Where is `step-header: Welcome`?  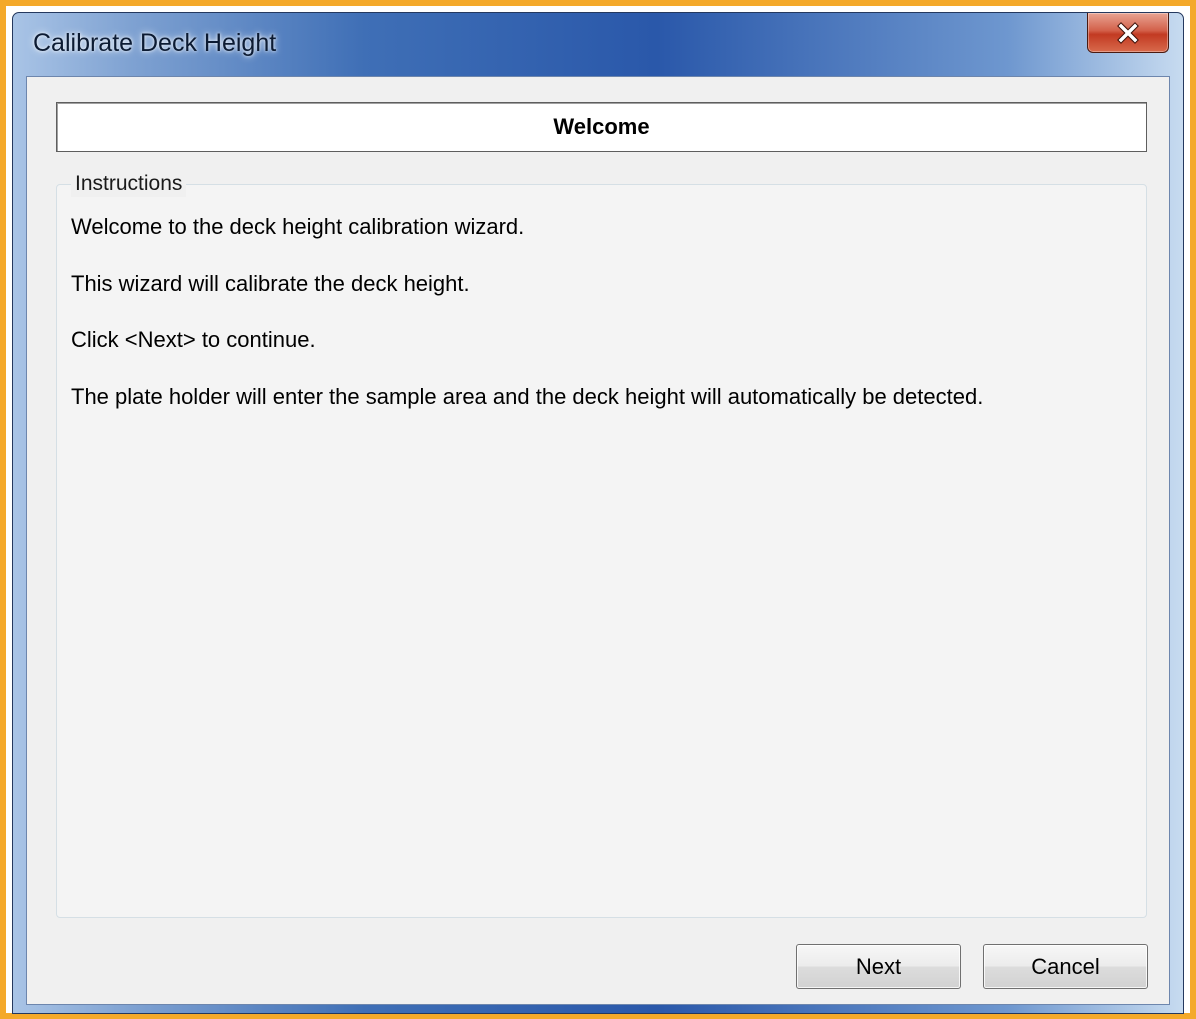
step-header: Welcome is located at coordinates (601, 127).